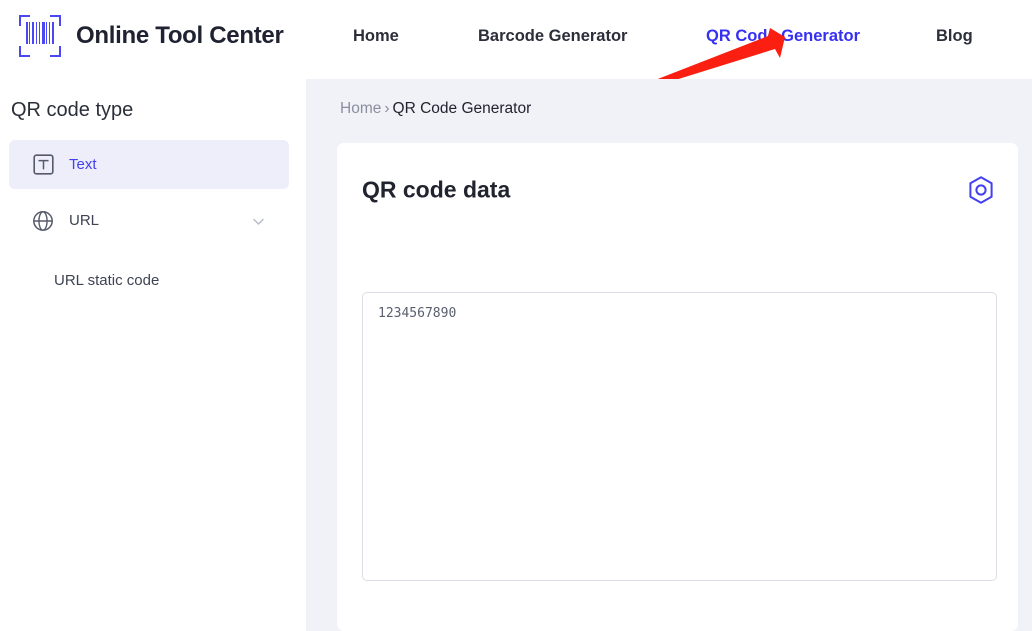 The height and width of the screenshot is (631, 1032). Describe the element at coordinates (258, 221) in the screenshot. I see `chevron-down-icon` at that location.